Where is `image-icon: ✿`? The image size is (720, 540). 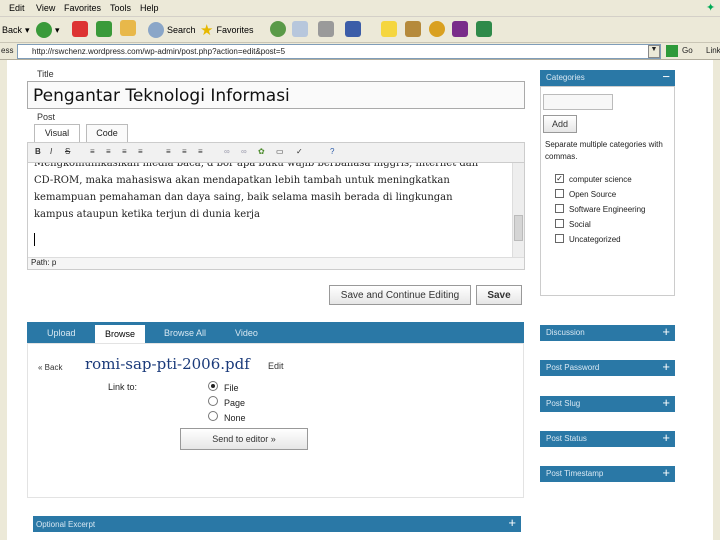 image-icon: ✿ is located at coordinates (263, 152).